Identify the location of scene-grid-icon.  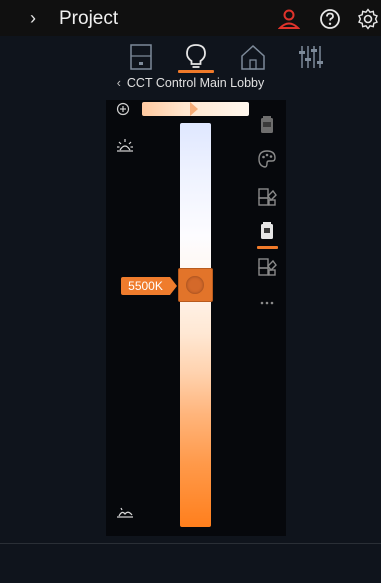
(267, 267).